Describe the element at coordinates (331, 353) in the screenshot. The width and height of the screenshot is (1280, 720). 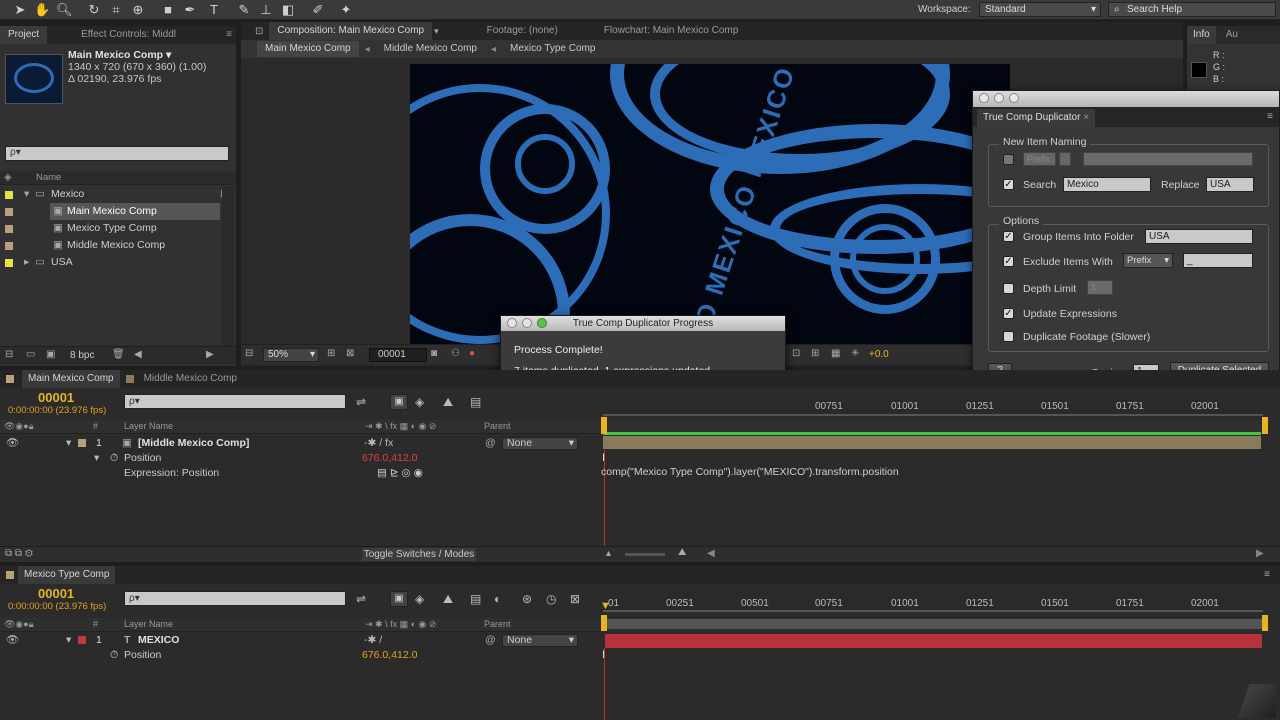
I see `safe-zones-icon: ⊞` at that location.